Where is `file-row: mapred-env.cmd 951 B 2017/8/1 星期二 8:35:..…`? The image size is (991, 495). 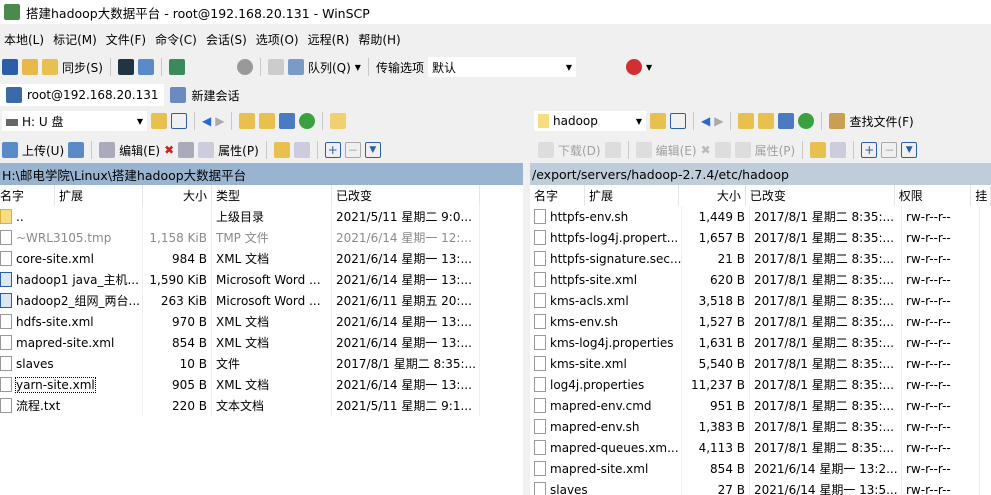 file-row: mapred-env.cmd 951 B 2017/8/1 星期二 8:35:..… is located at coordinates (760, 405).